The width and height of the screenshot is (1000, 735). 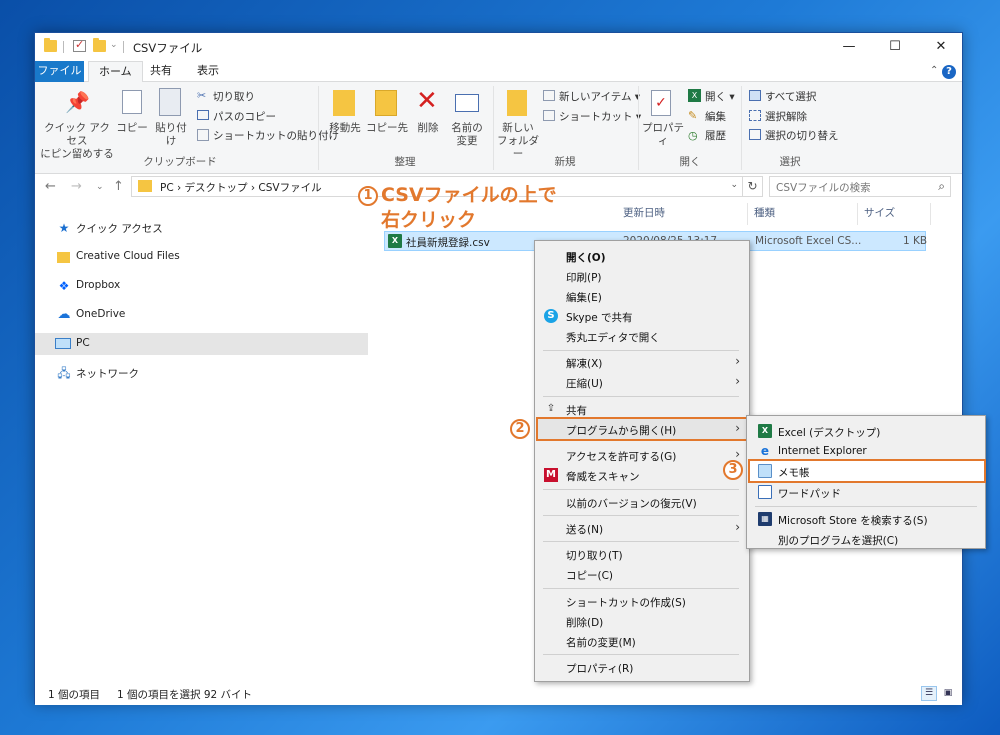 I want to click on copy-icon, so click(x=132, y=102).